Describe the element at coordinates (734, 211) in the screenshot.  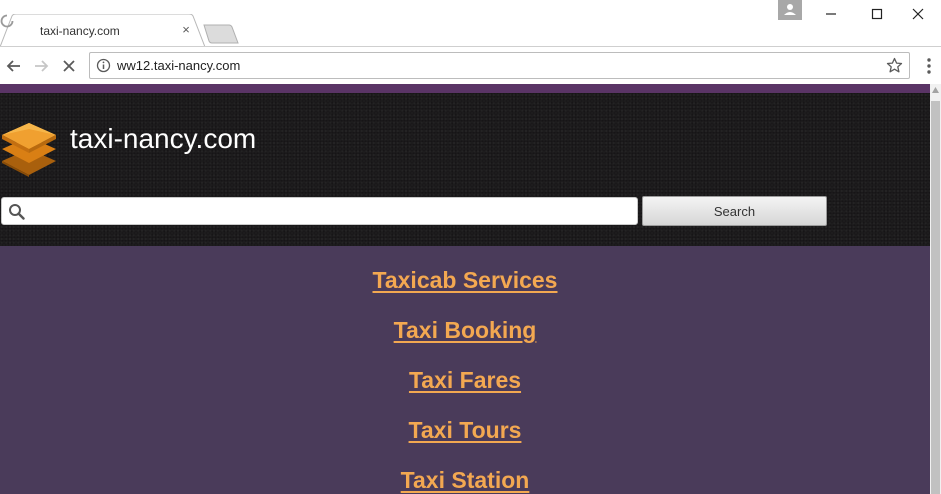
I see `search-button: Search` at that location.